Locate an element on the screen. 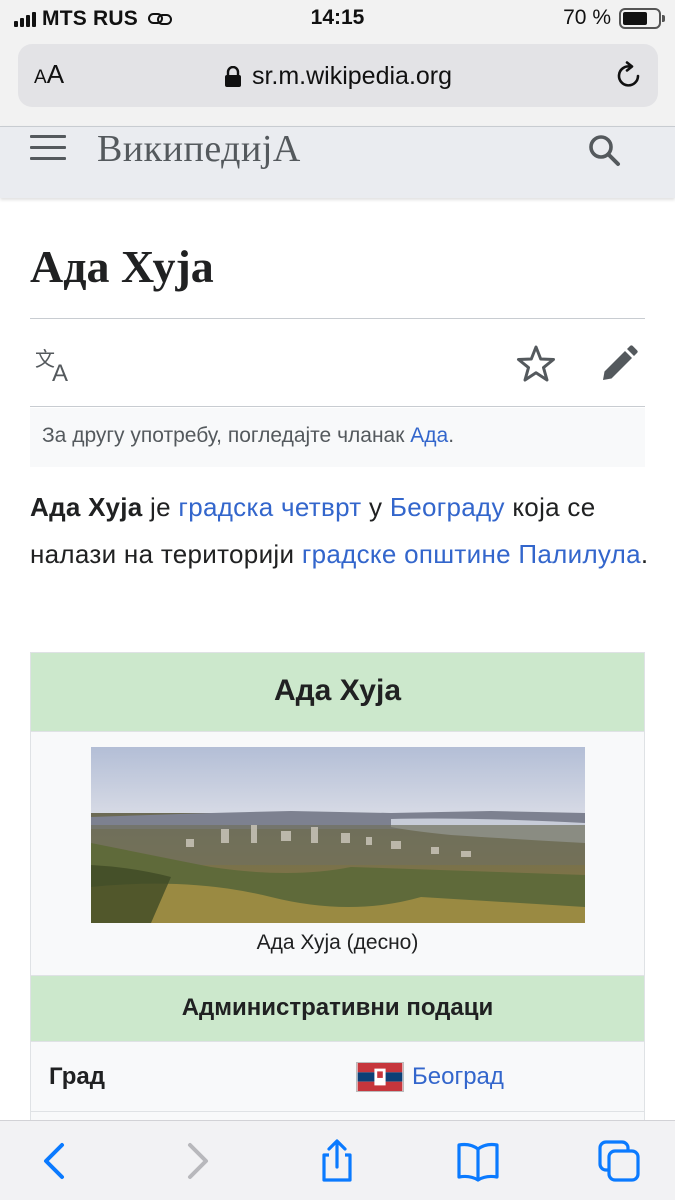  star-icon is located at coordinates (536, 364).